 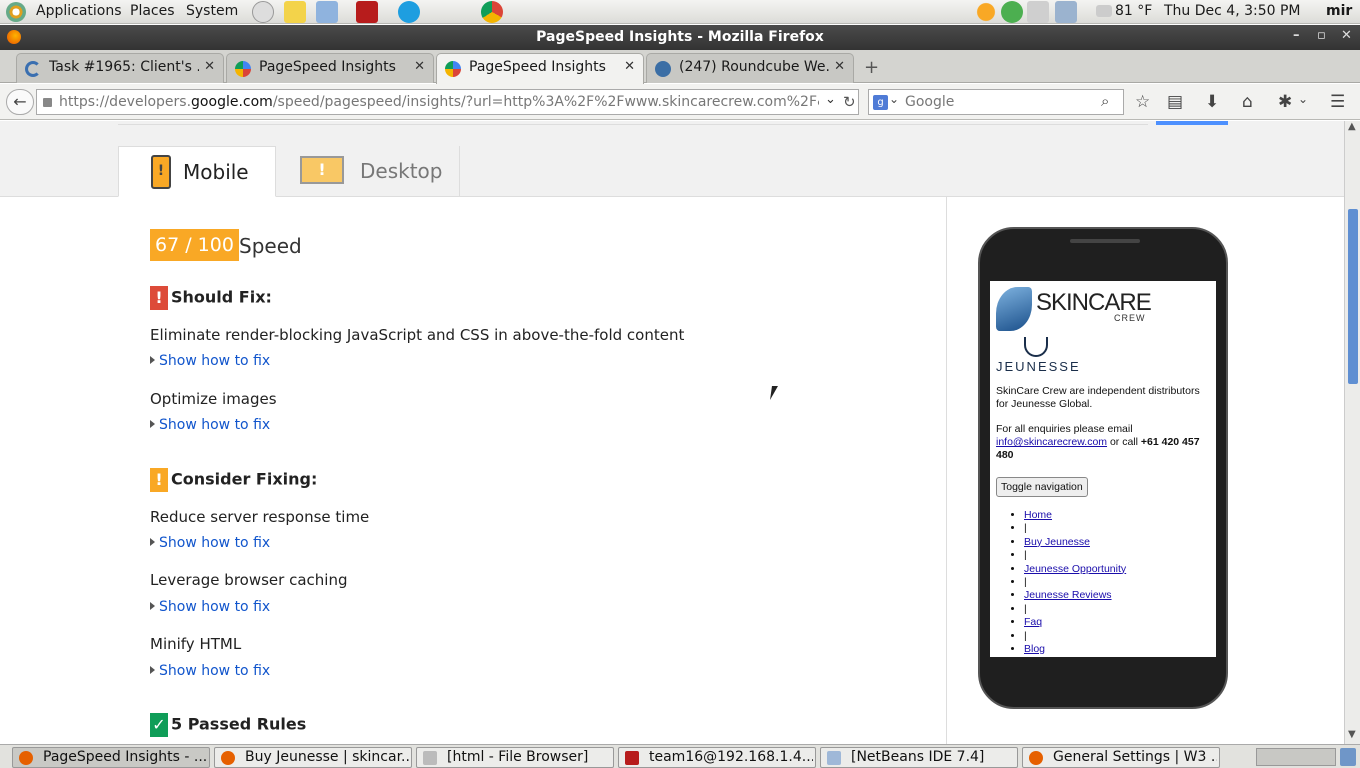 I want to click on rule-optimize-images: Optimize images, so click(x=213, y=399).